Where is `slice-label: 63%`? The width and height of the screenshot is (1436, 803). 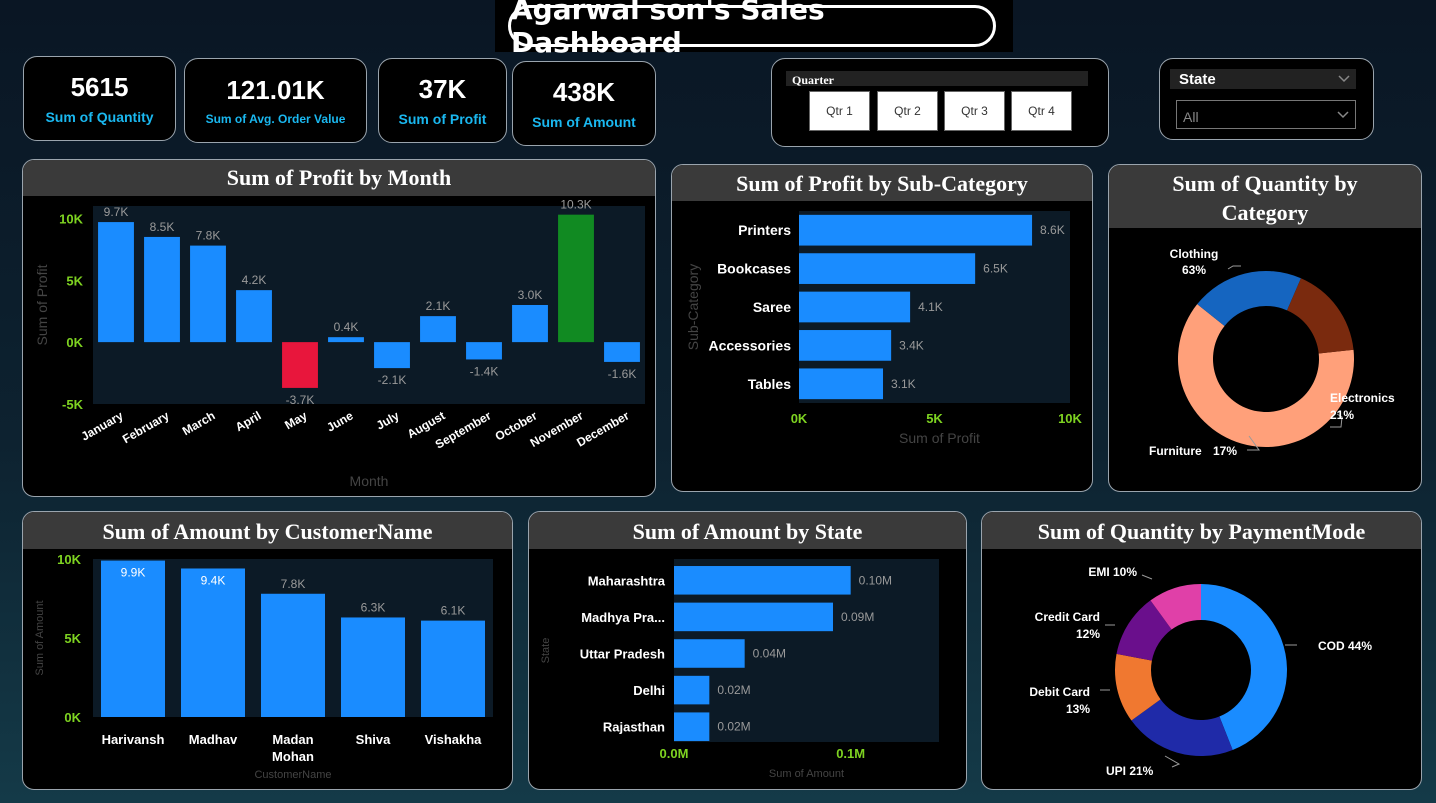 slice-label: 63% is located at coordinates (1194, 270).